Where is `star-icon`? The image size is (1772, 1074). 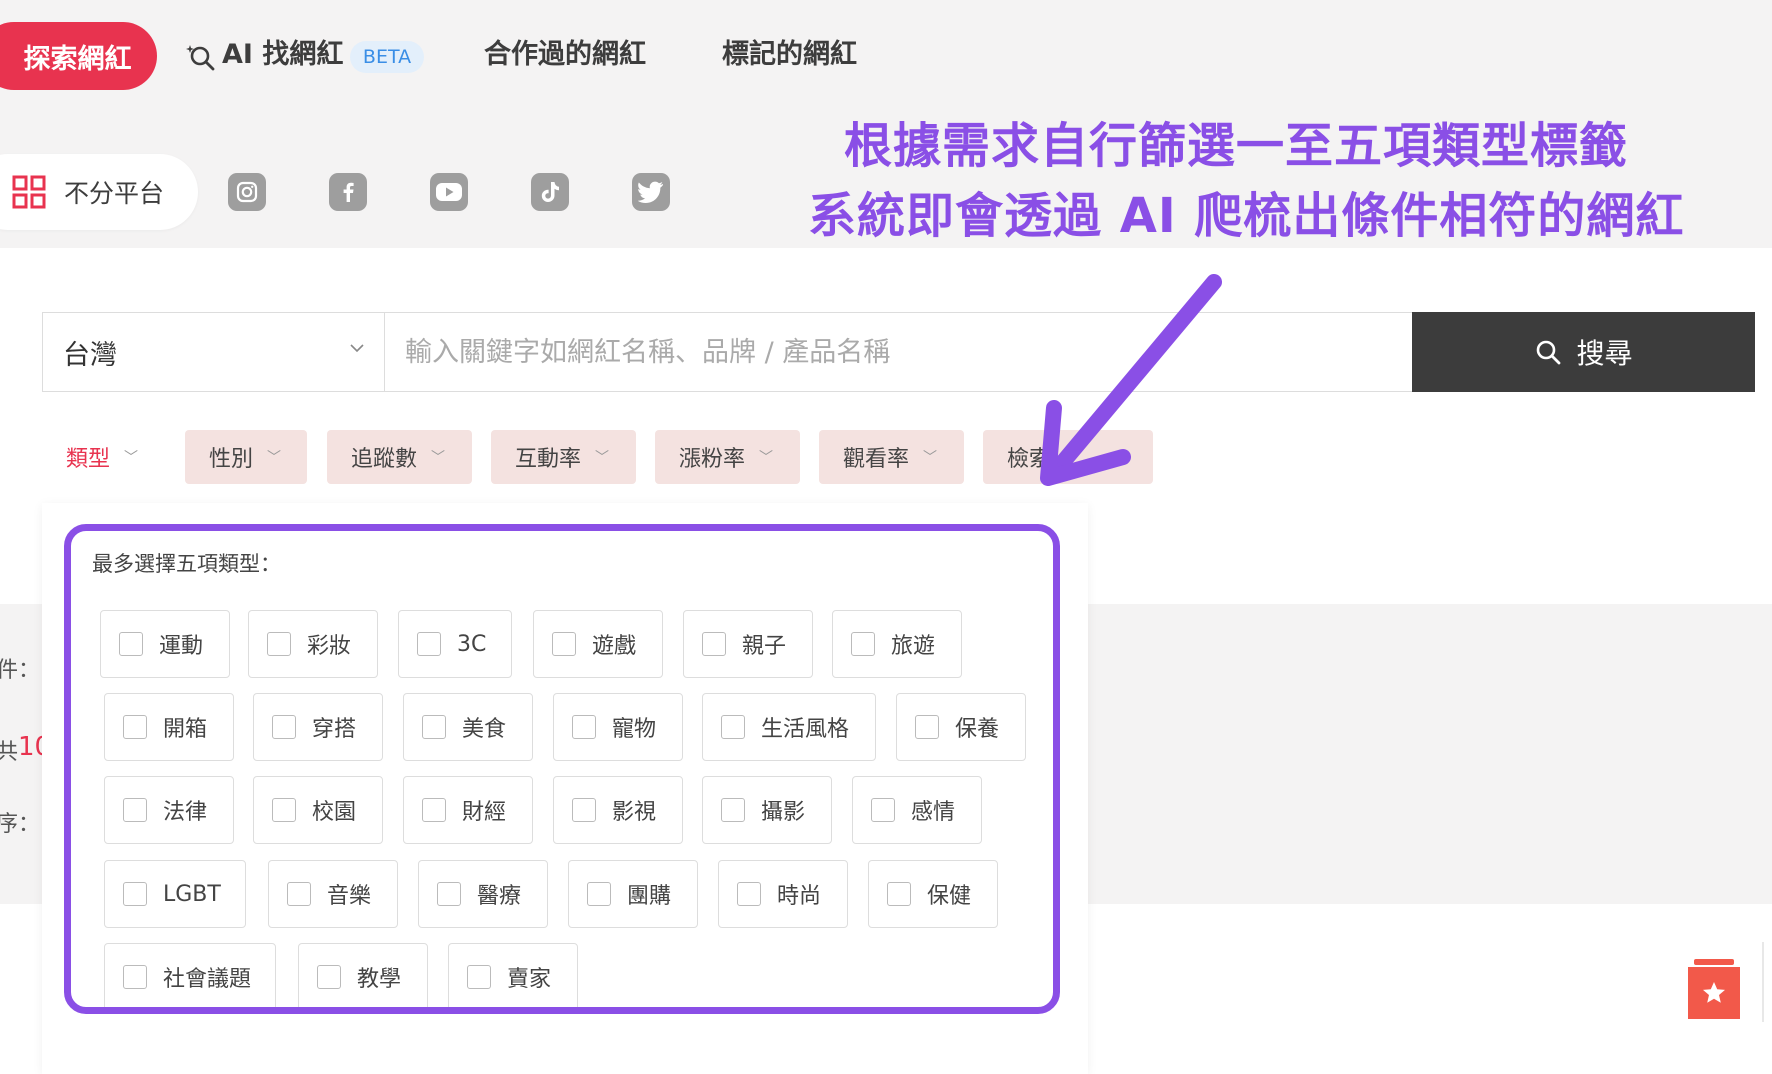 star-icon is located at coordinates (1714, 992).